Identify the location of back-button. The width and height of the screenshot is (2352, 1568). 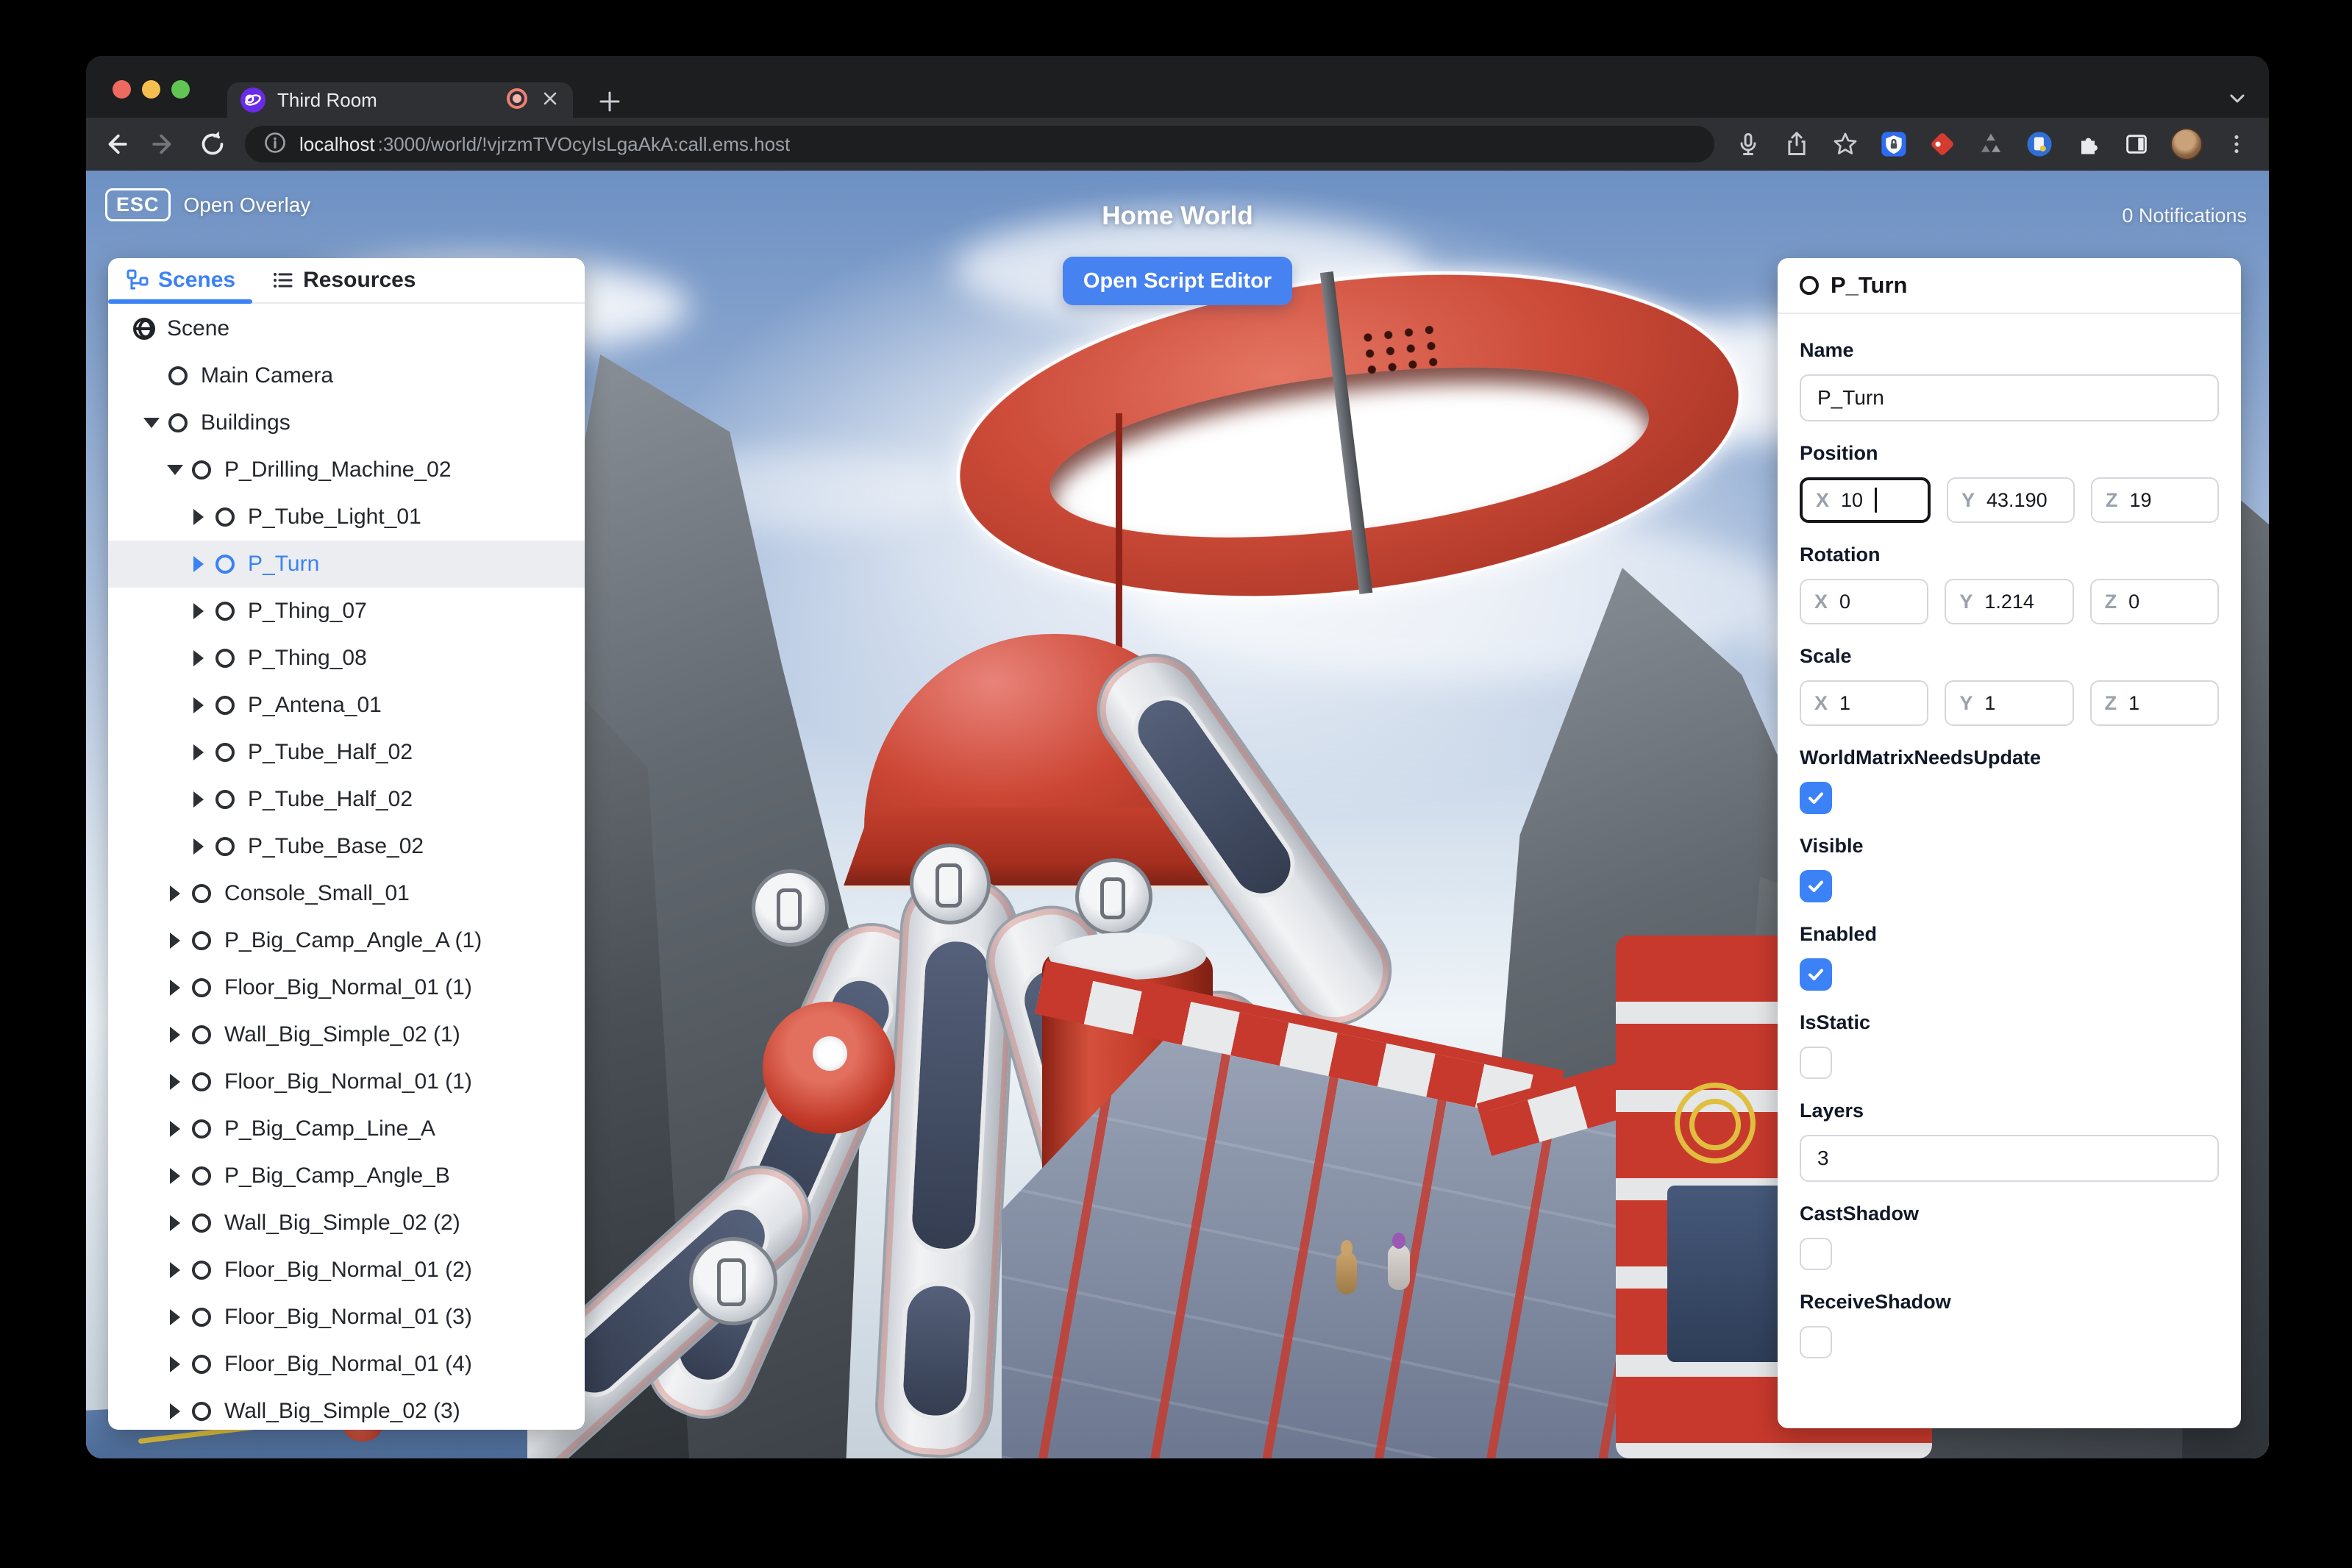
(115, 144).